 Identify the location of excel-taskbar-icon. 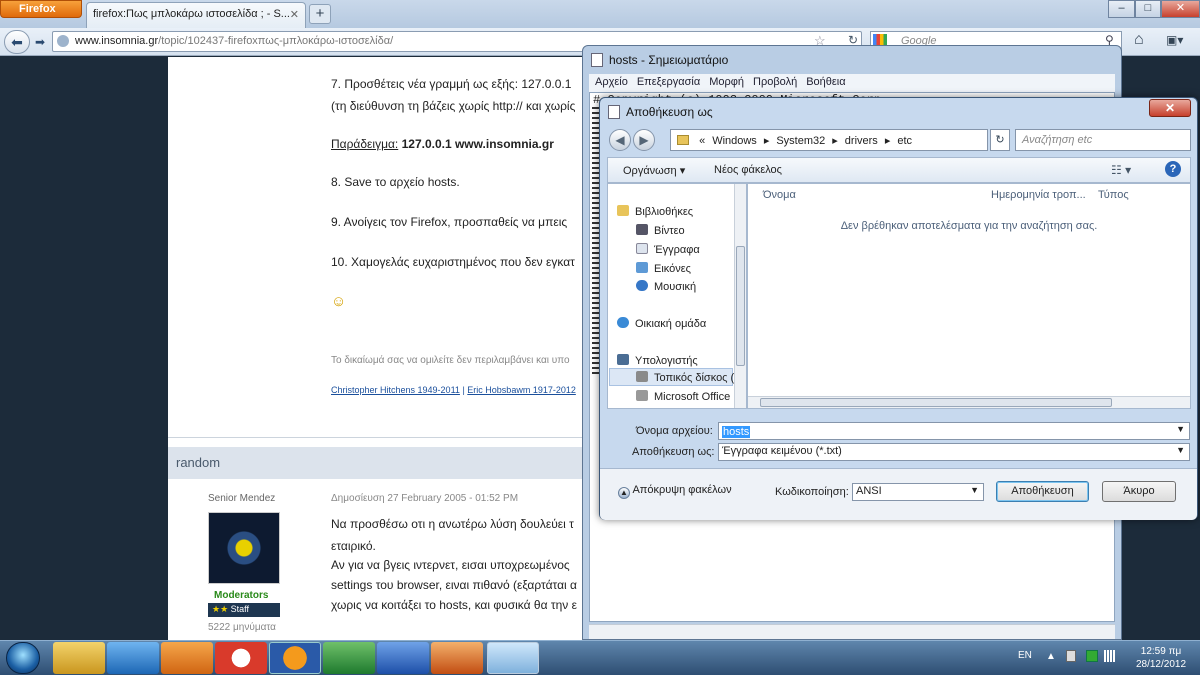
(349, 658).